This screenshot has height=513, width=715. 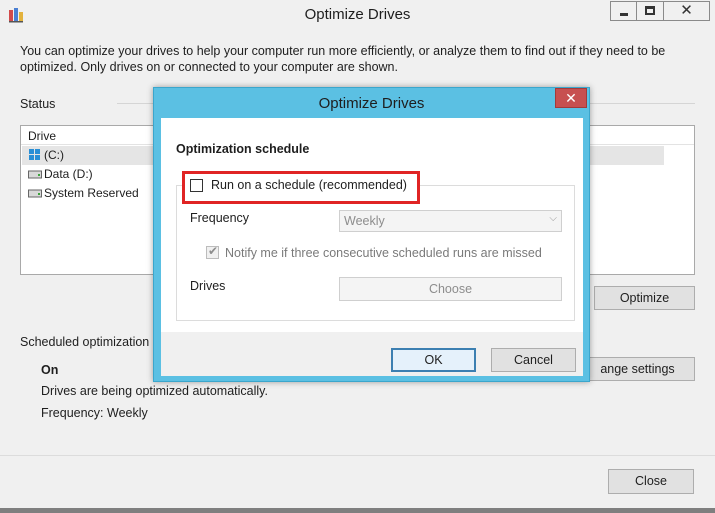 I want to click on schedule-state: On, so click(x=50, y=370).